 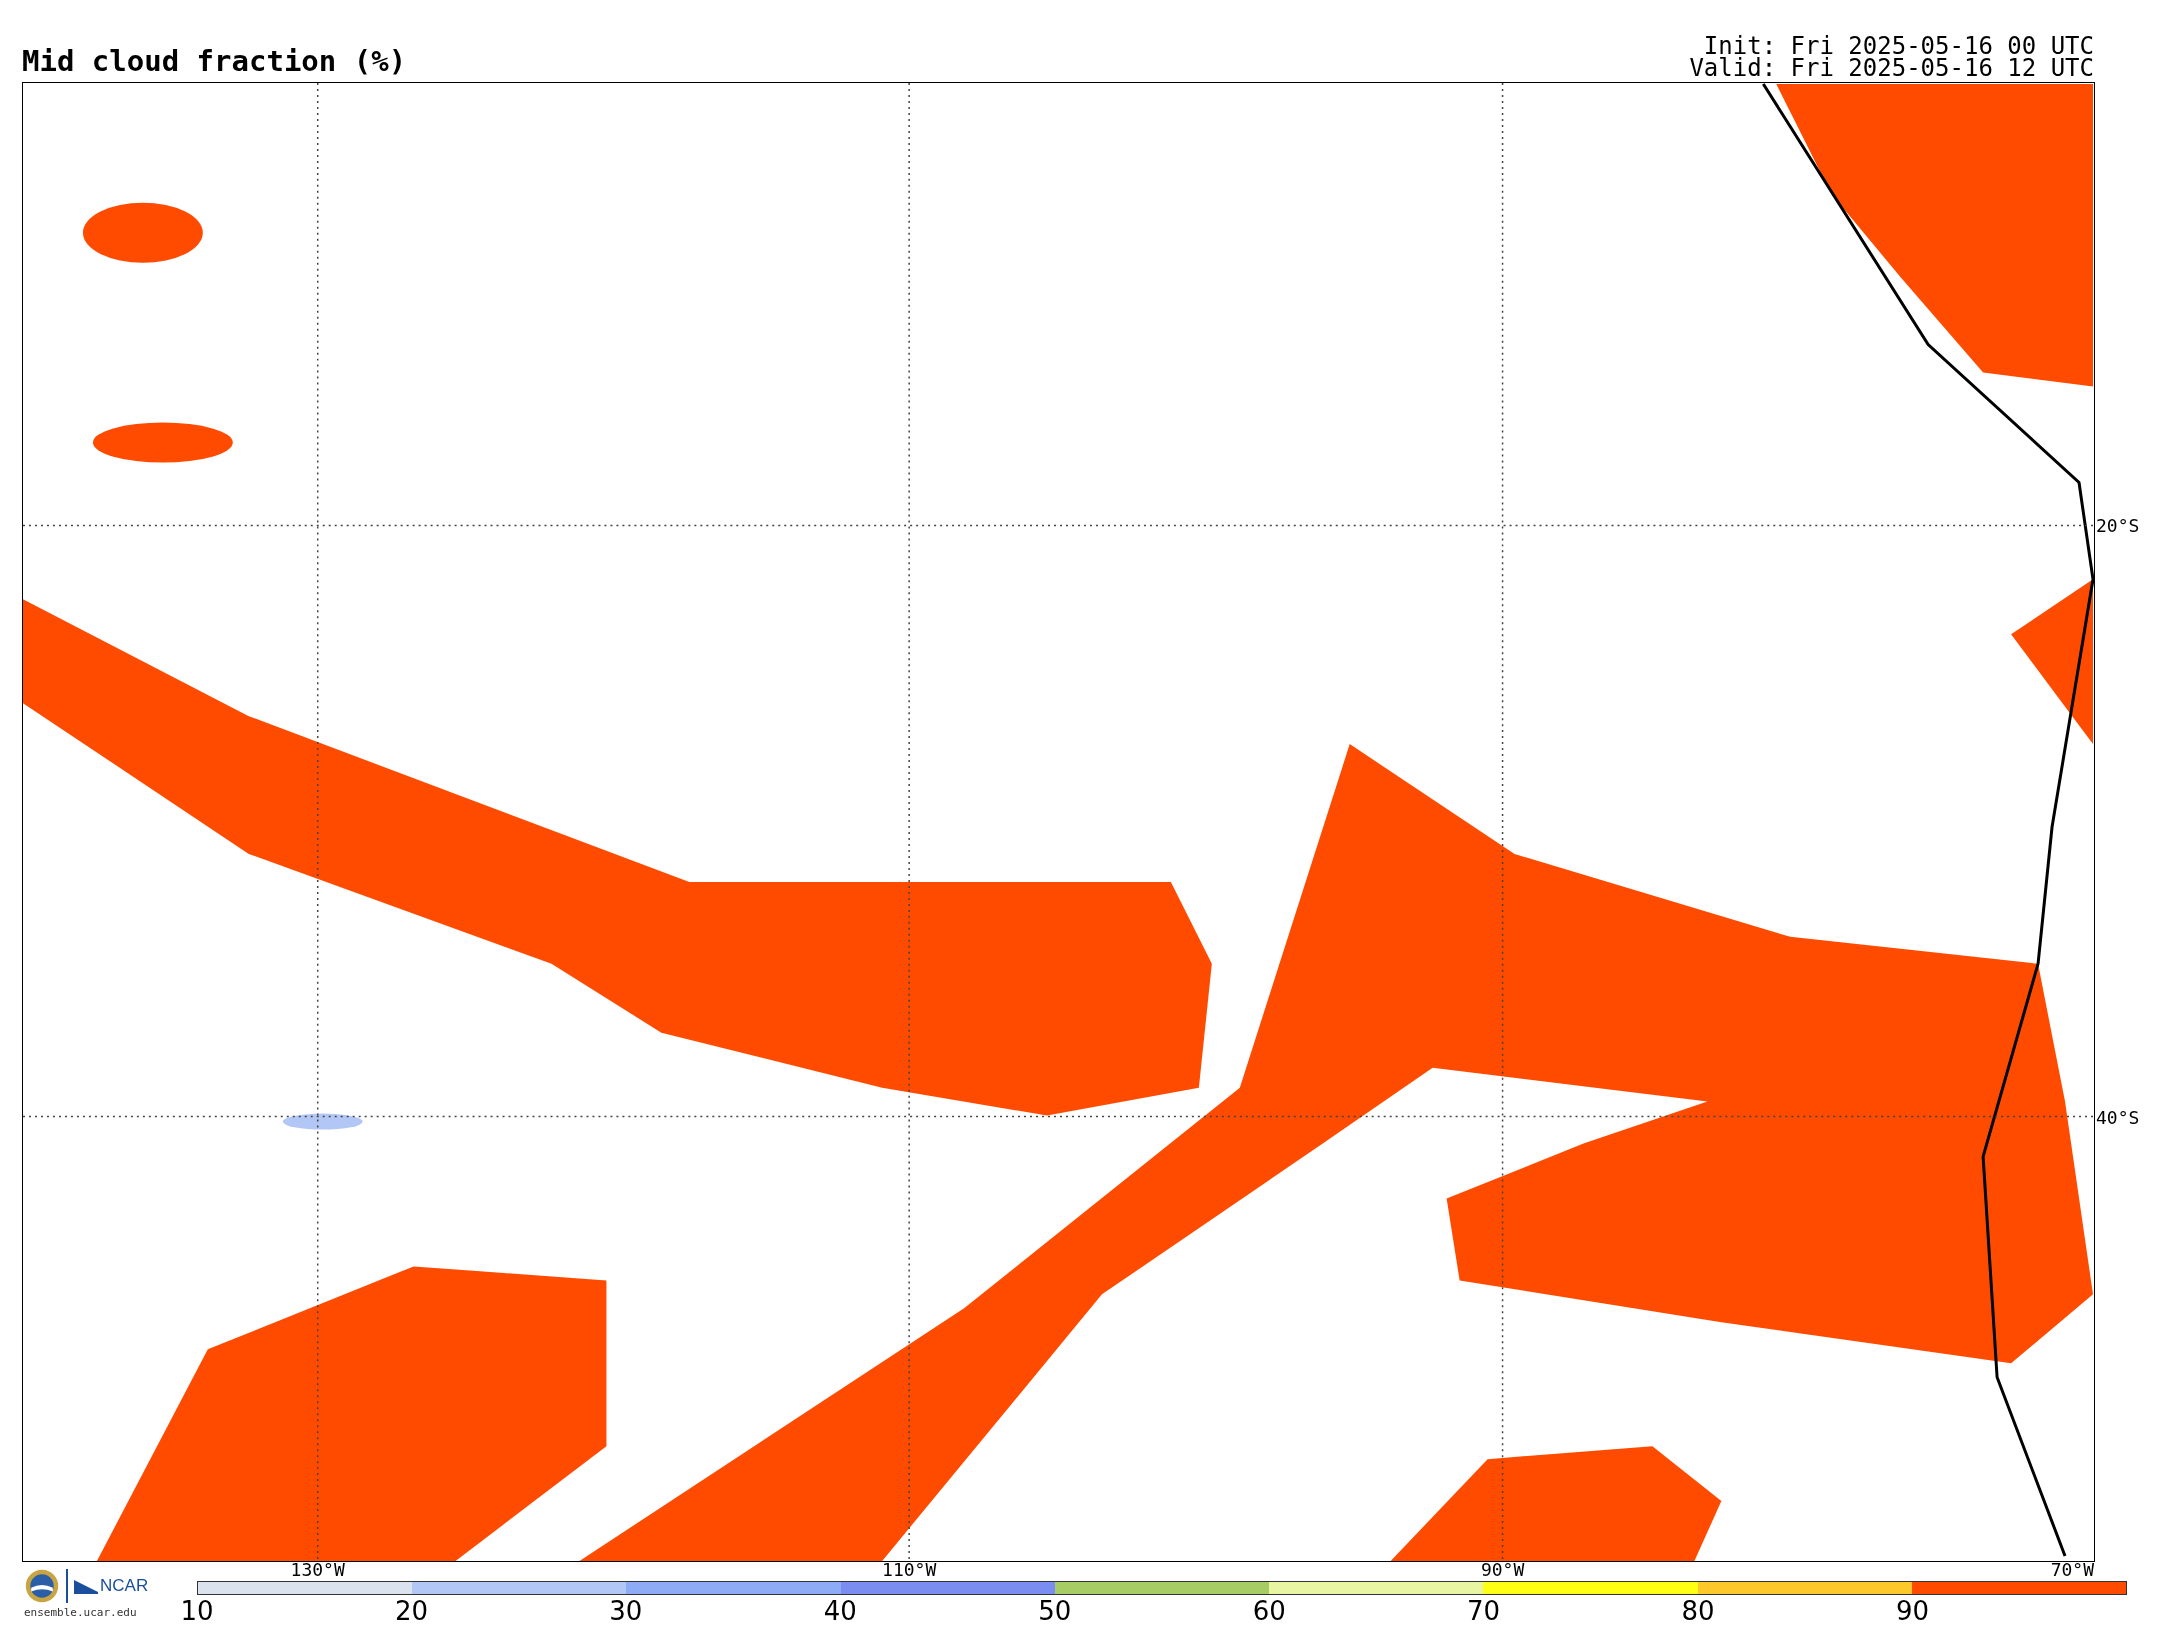 I want to click on seal-icon, so click(x=42, y=1586).